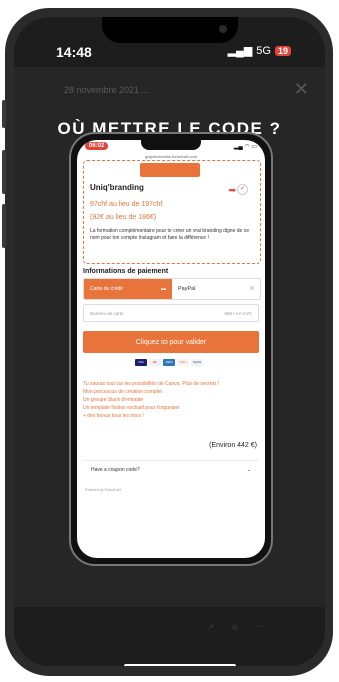  I want to click on offer-price: 97chf au lieu de 197chf, so click(126, 204).